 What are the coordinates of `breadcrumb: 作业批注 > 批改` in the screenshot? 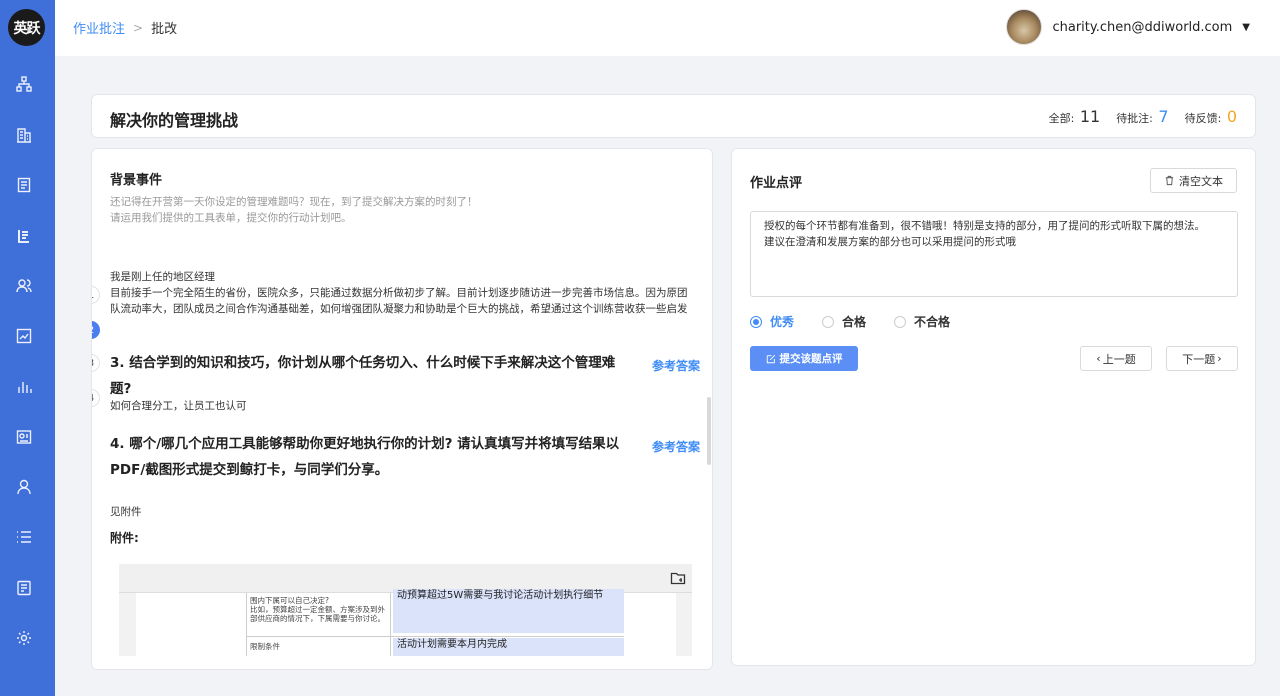 It's located at (125, 28).